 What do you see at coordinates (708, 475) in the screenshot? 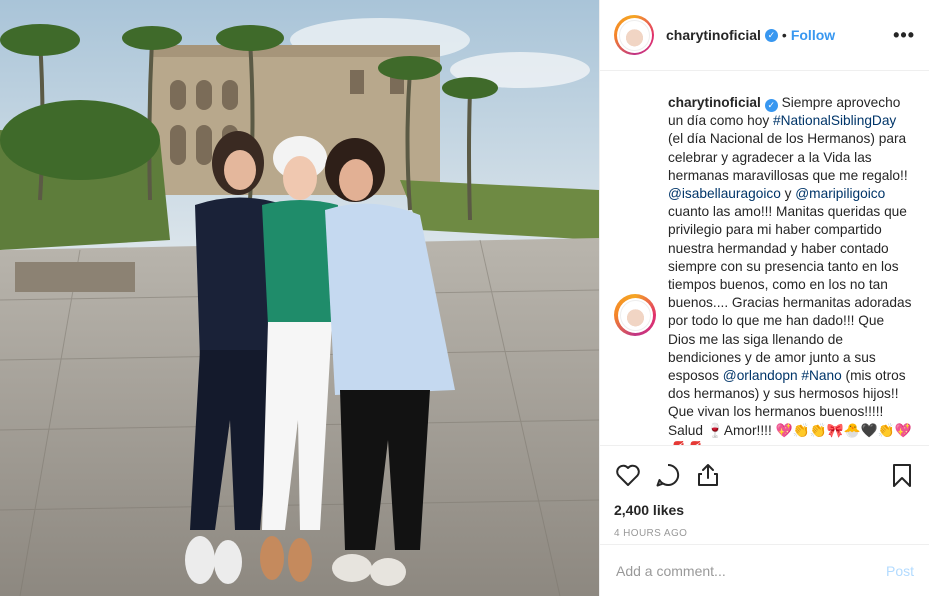
I see `share-icon` at bounding box center [708, 475].